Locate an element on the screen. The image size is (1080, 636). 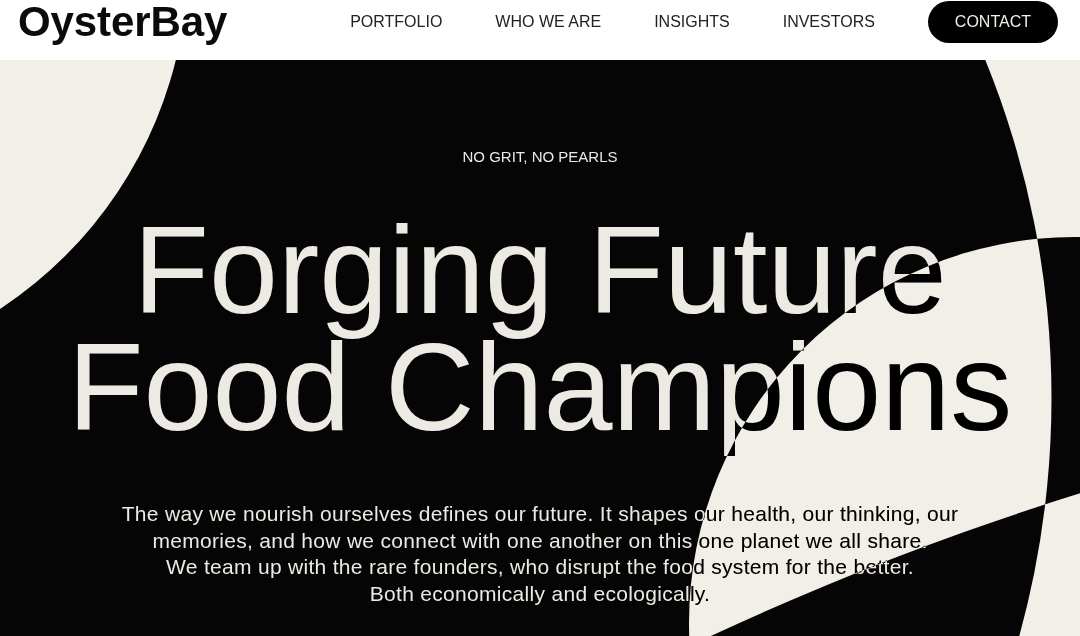
nav-link: WHO WE ARE is located at coordinates (548, 22).